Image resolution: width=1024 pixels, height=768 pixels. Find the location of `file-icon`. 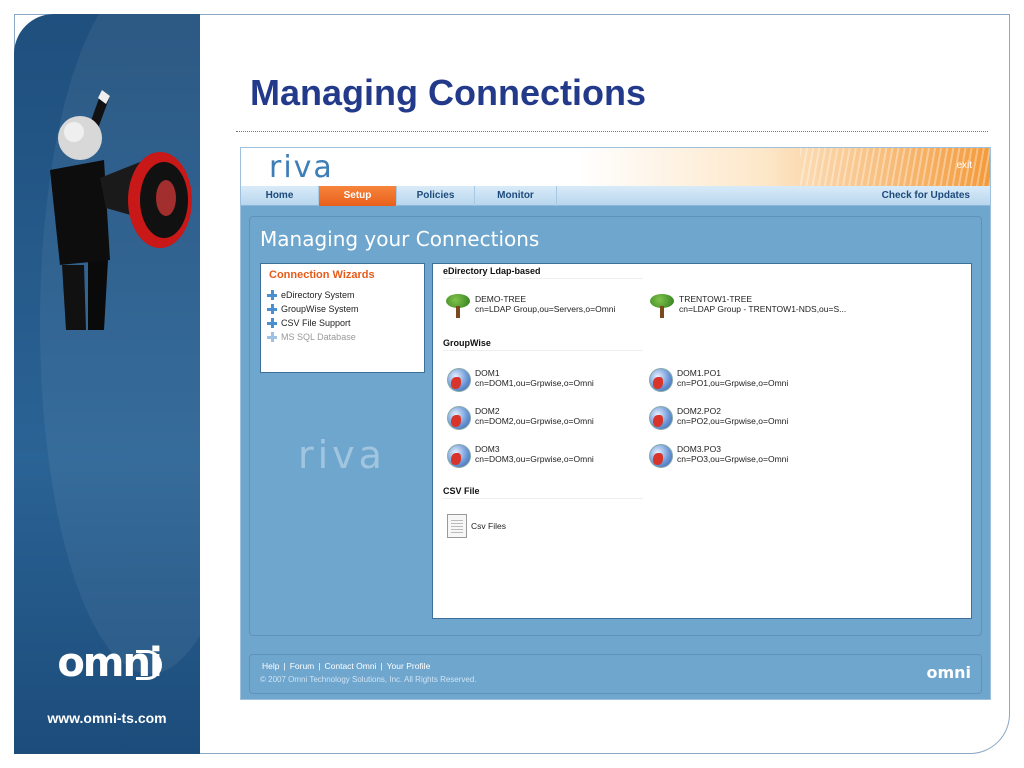

file-icon is located at coordinates (457, 526).